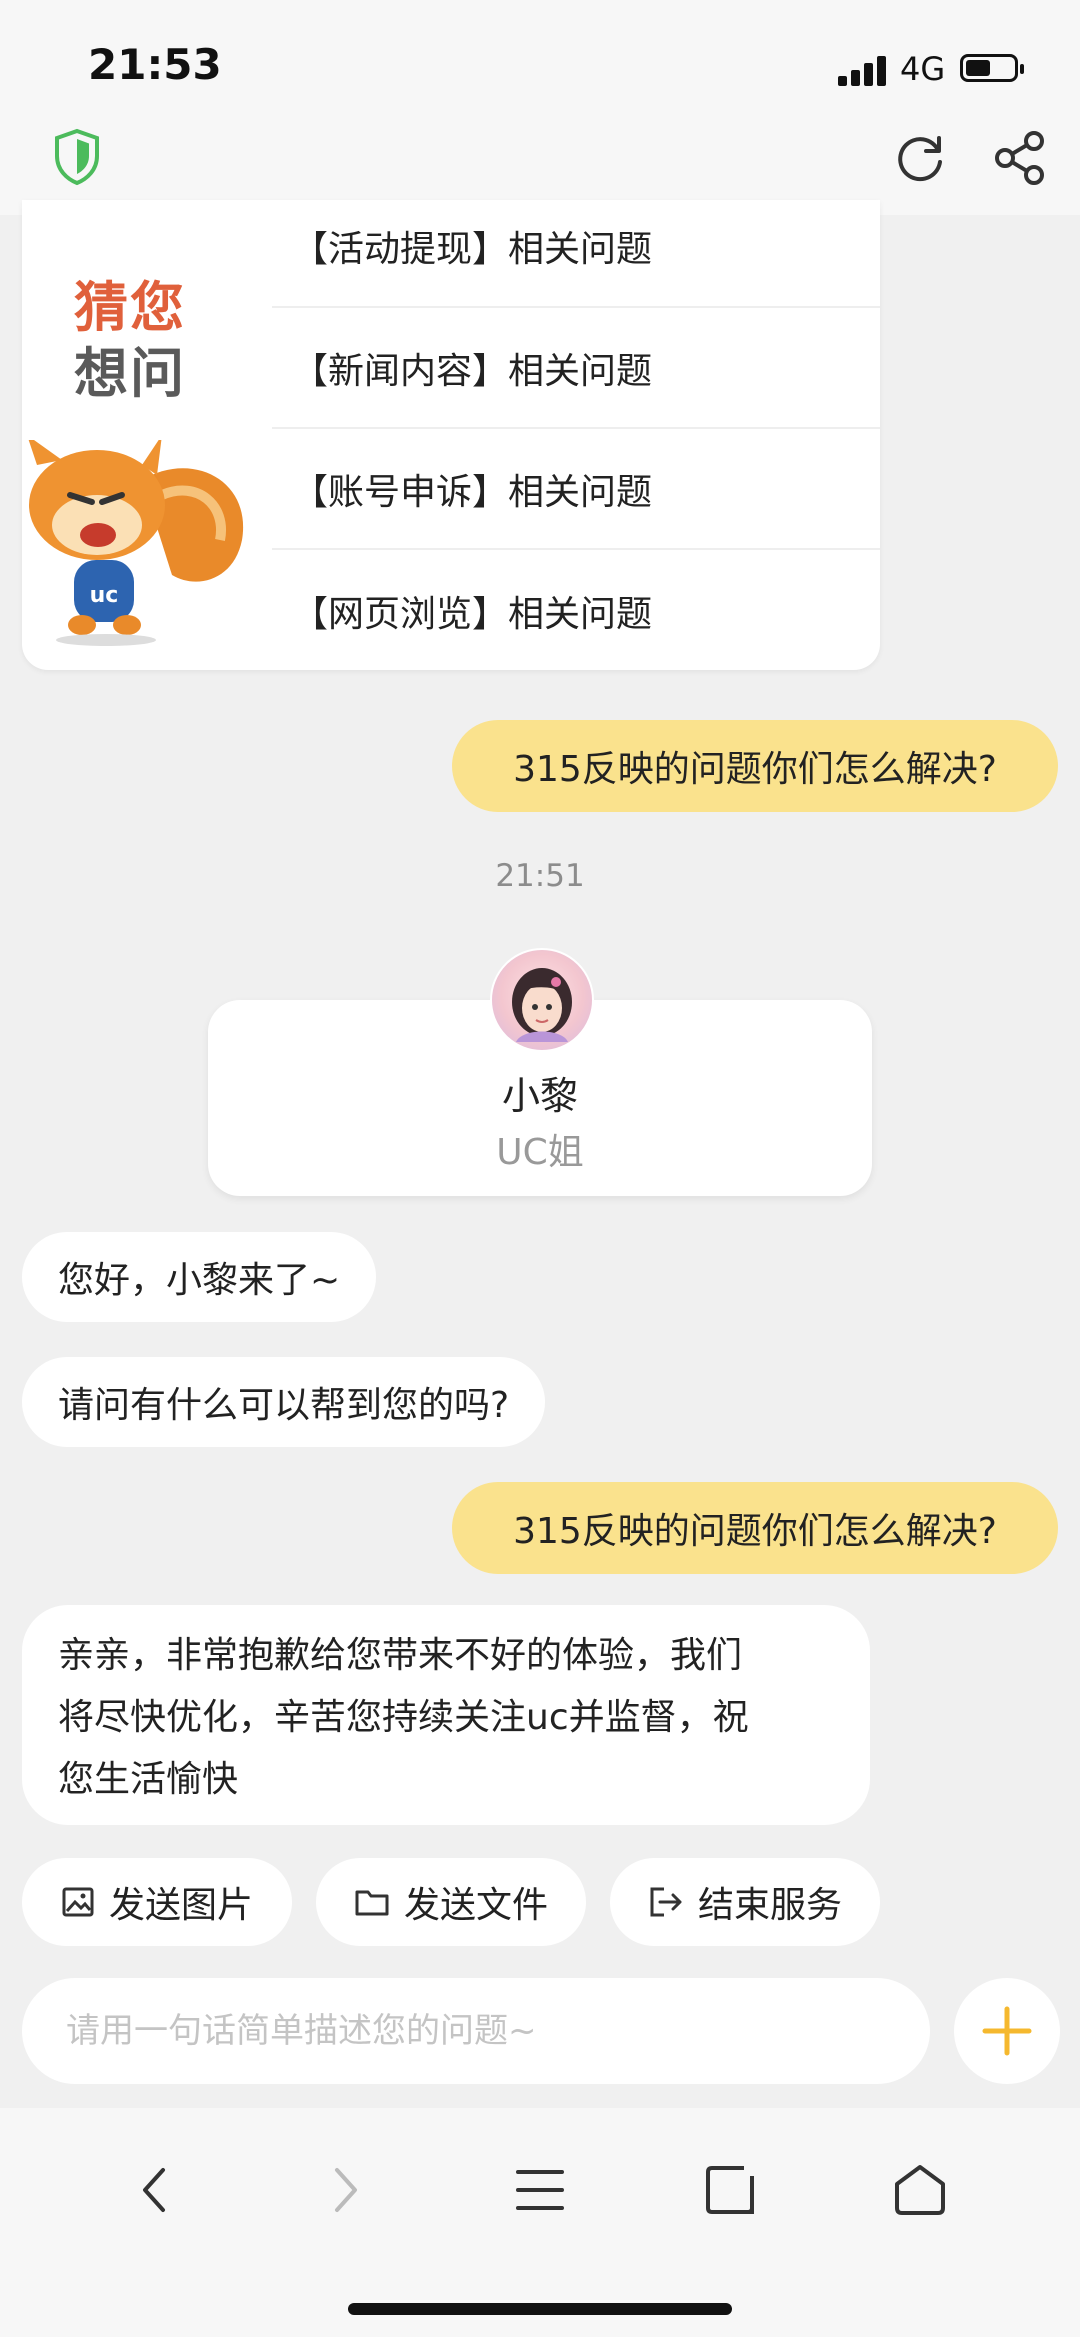 The image size is (1080, 2337). What do you see at coordinates (372, 1903) in the screenshot?
I see `folder-icon` at bounding box center [372, 1903].